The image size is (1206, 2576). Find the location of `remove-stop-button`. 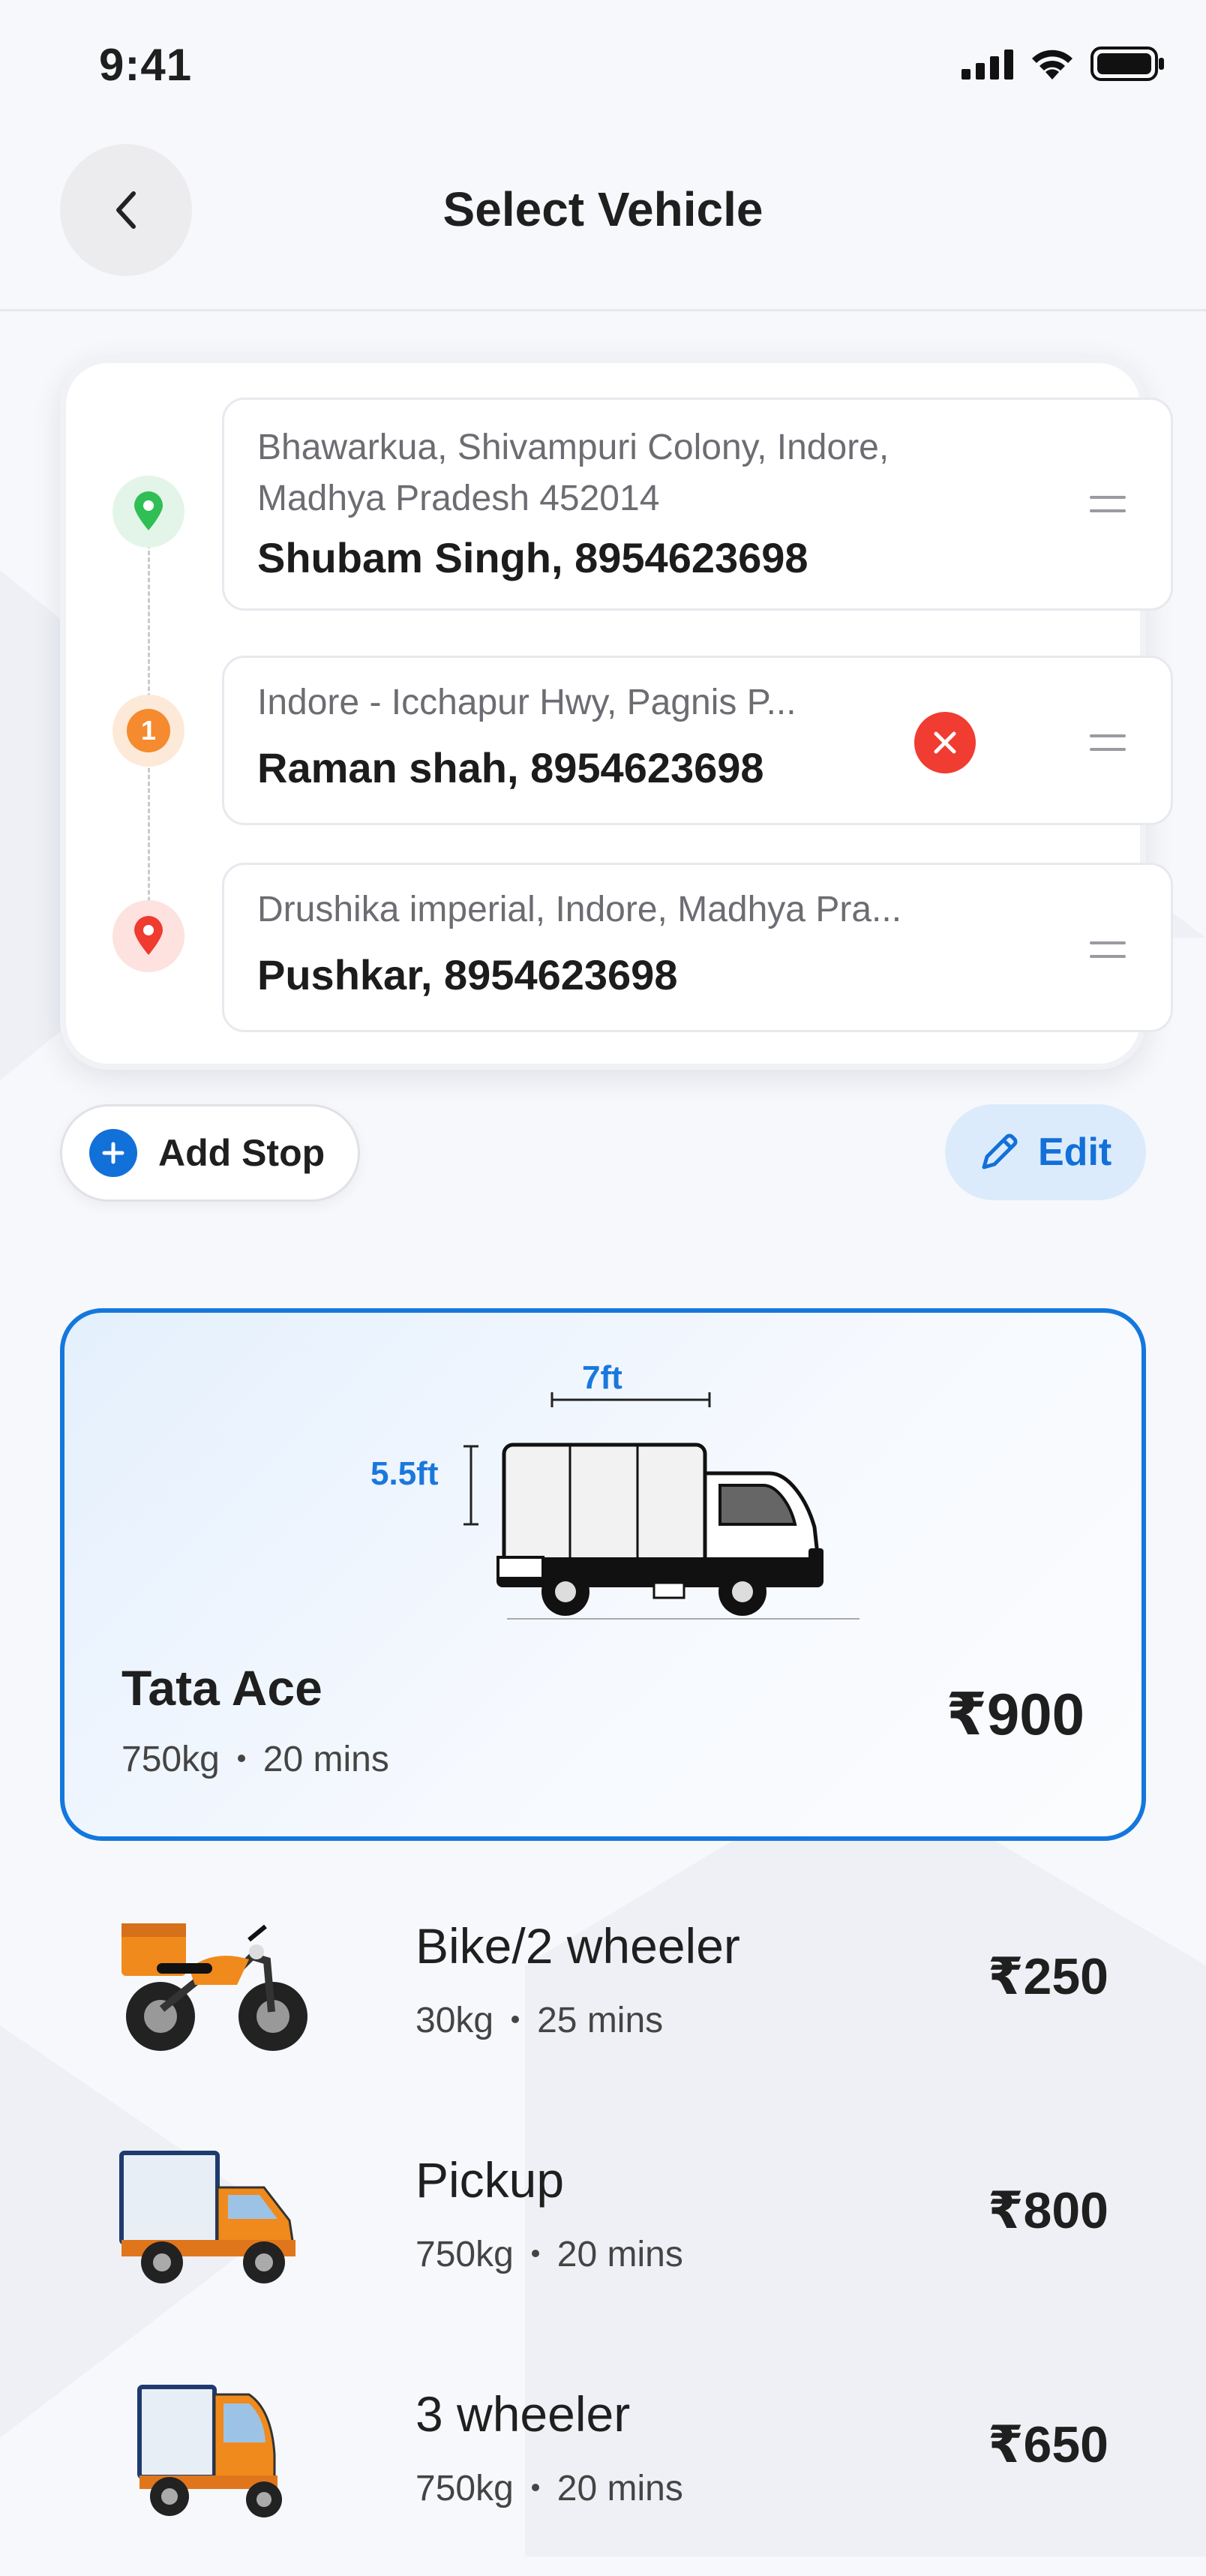

remove-stop-button is located at coordinates (945, 742).